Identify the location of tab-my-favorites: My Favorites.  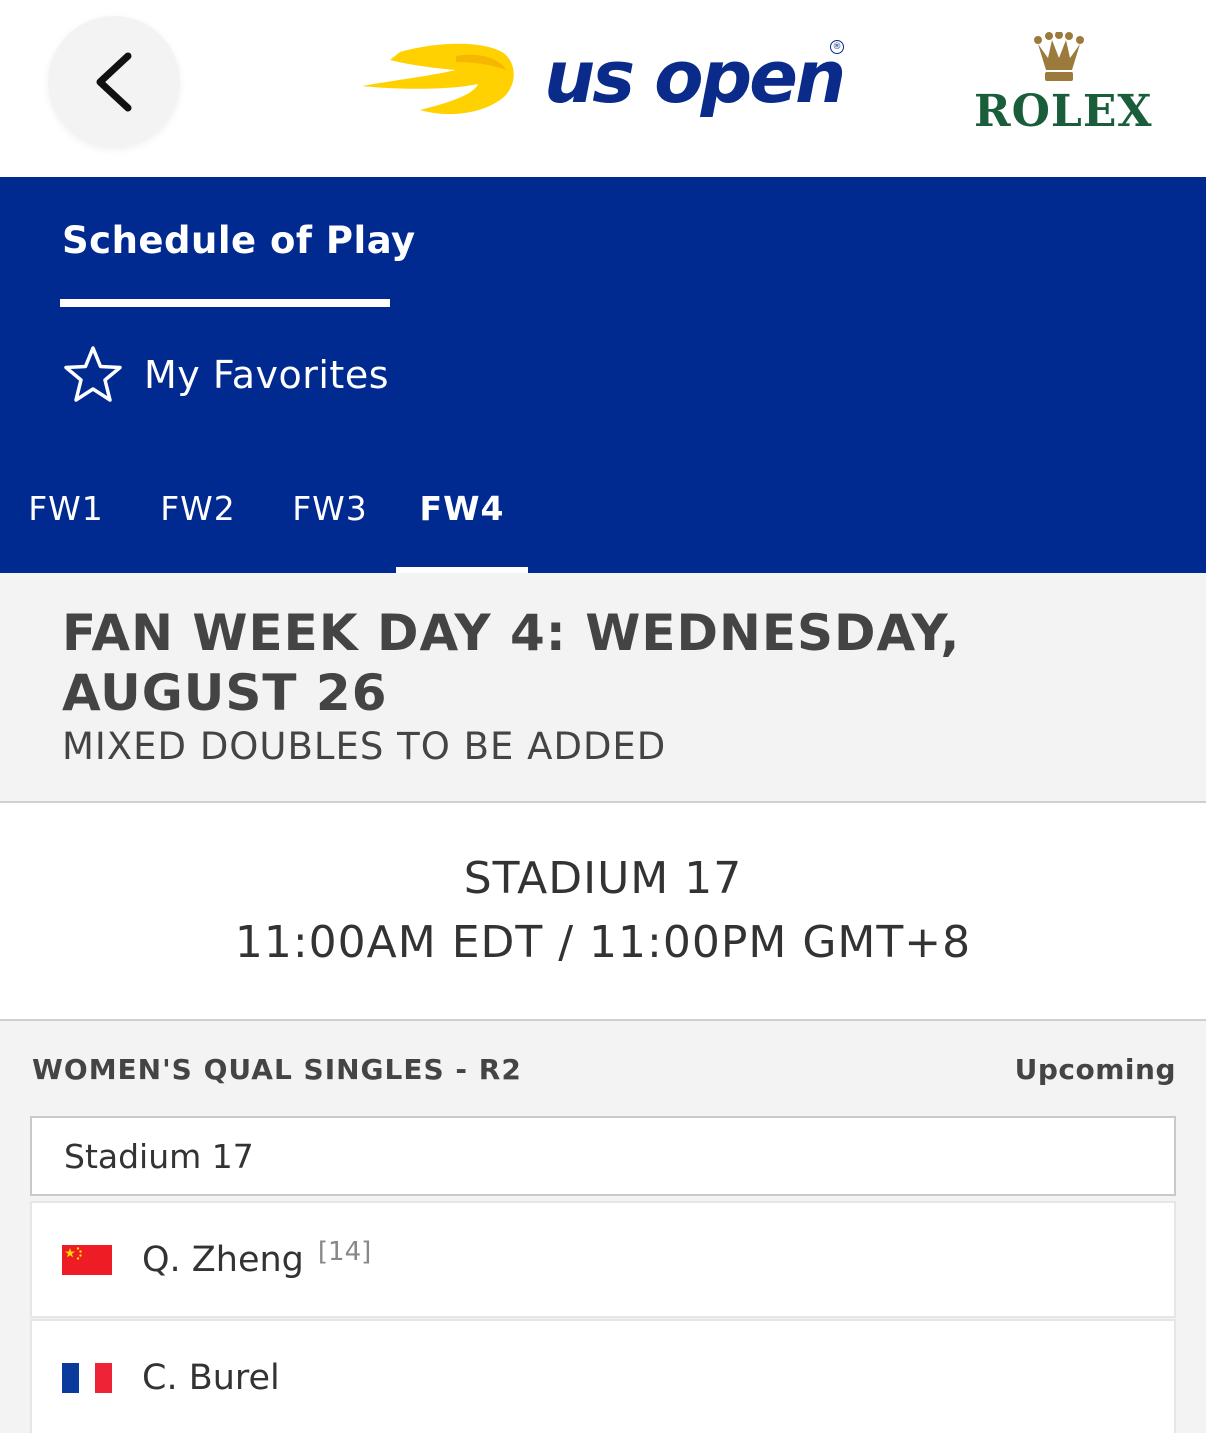
(225, 375).